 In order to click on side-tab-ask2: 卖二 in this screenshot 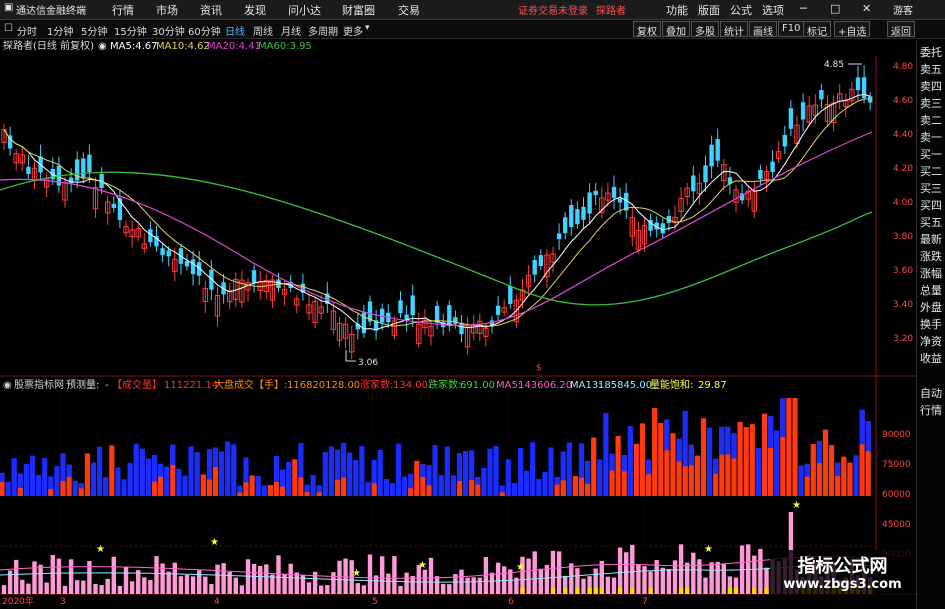, I will do `click(931, 120)`.